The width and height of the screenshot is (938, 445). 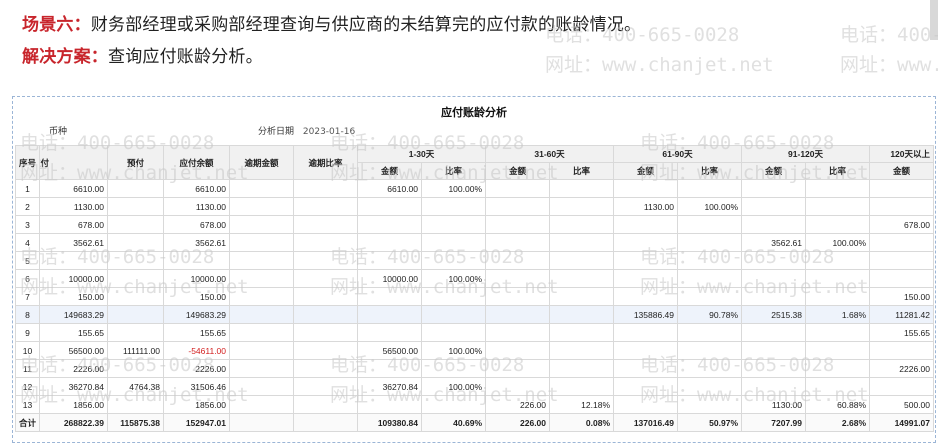 I want to click on analysis-date-value: 2023-01-16, so click(x=329, y=132).